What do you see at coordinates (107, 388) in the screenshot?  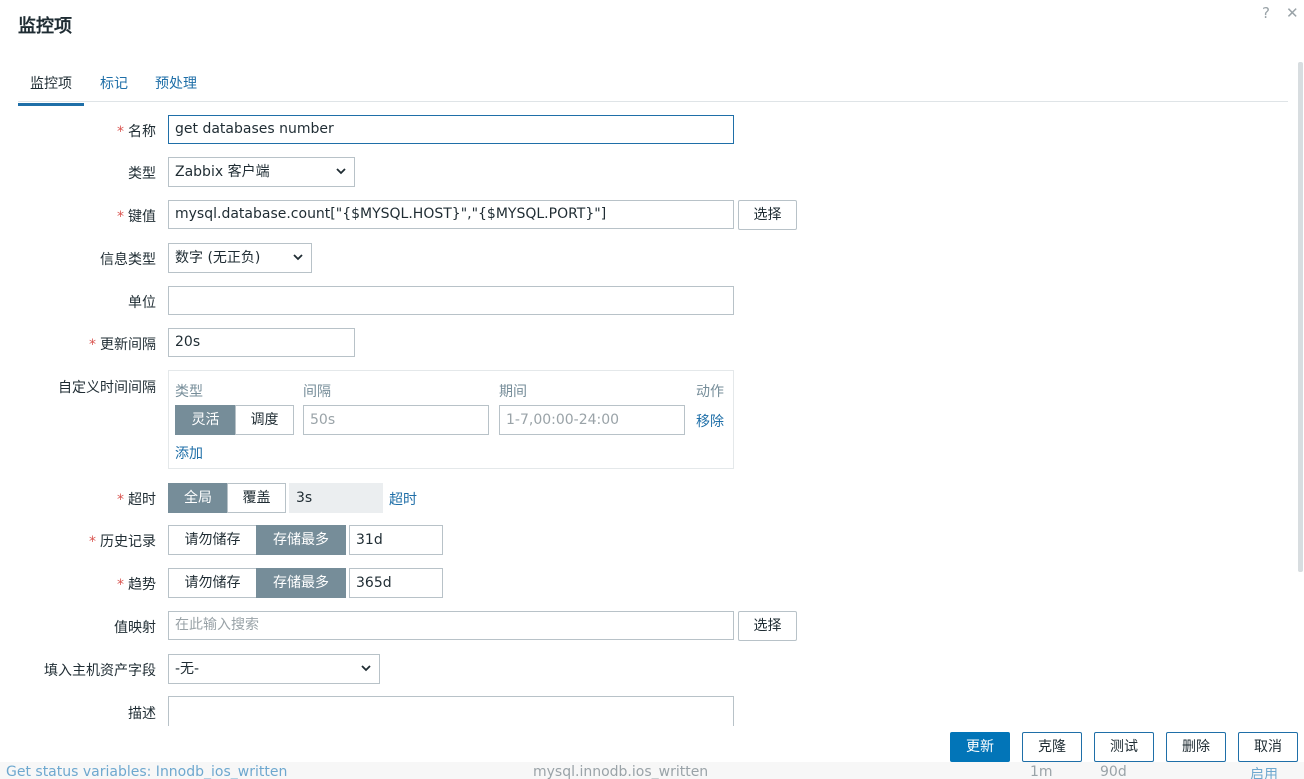 I see `custom-intervals-label: 自定义时间间隔` at bounding box center [107, 388].